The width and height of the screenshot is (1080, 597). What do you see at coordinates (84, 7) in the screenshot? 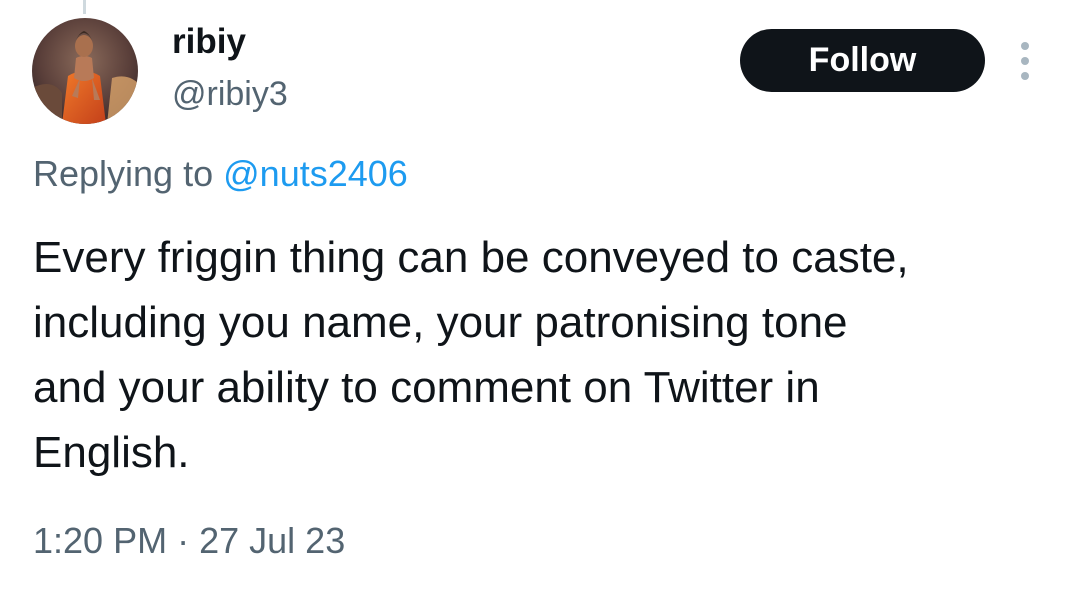
I see `thread-connector-line` at bounding box center [84, 7].